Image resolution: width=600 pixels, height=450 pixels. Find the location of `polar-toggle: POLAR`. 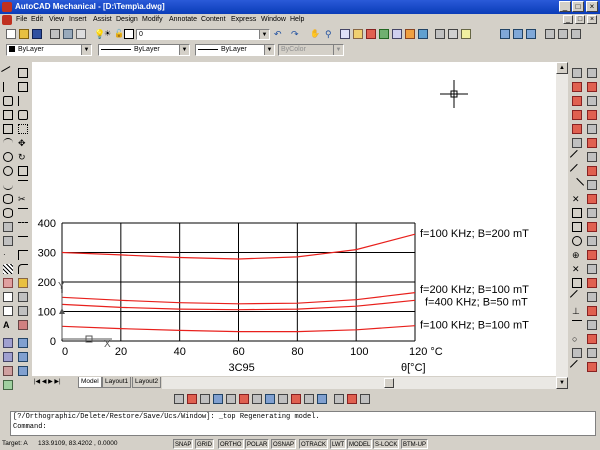

polar-toggle: POLAR is located at coordinates (257, 444).